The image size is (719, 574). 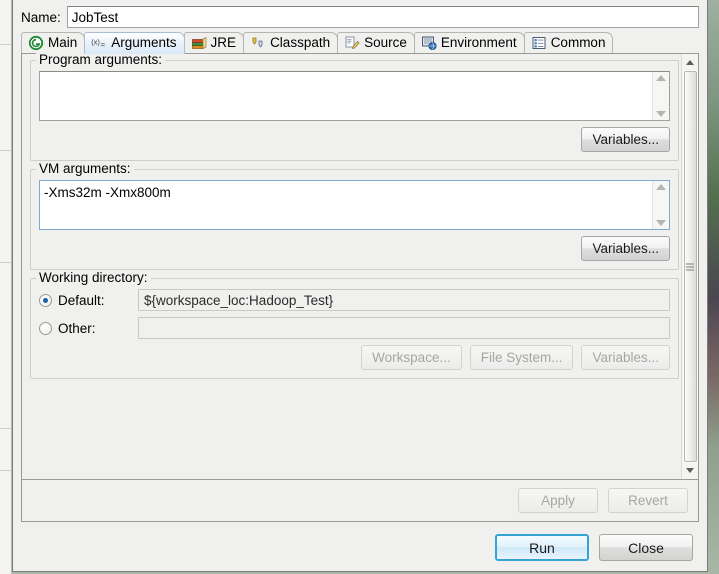 I want to click on scroll-up-button, so click(x=690, y=62).